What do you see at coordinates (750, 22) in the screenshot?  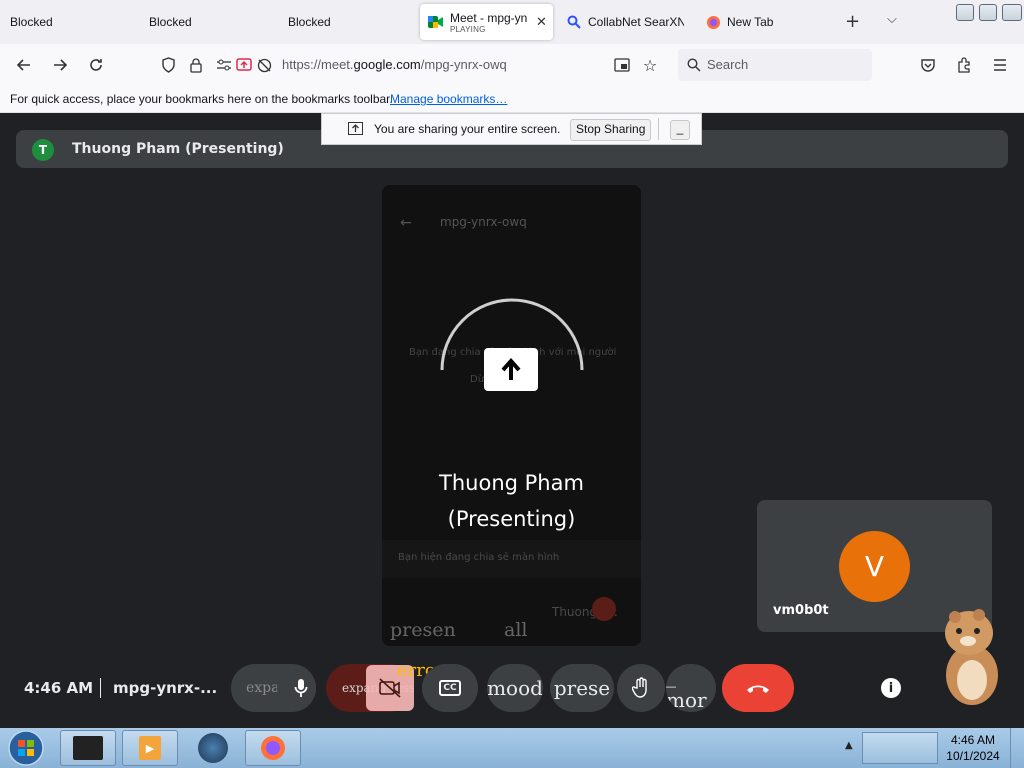 I see `tab-title: New Tab` at bounding box center [750, 22].